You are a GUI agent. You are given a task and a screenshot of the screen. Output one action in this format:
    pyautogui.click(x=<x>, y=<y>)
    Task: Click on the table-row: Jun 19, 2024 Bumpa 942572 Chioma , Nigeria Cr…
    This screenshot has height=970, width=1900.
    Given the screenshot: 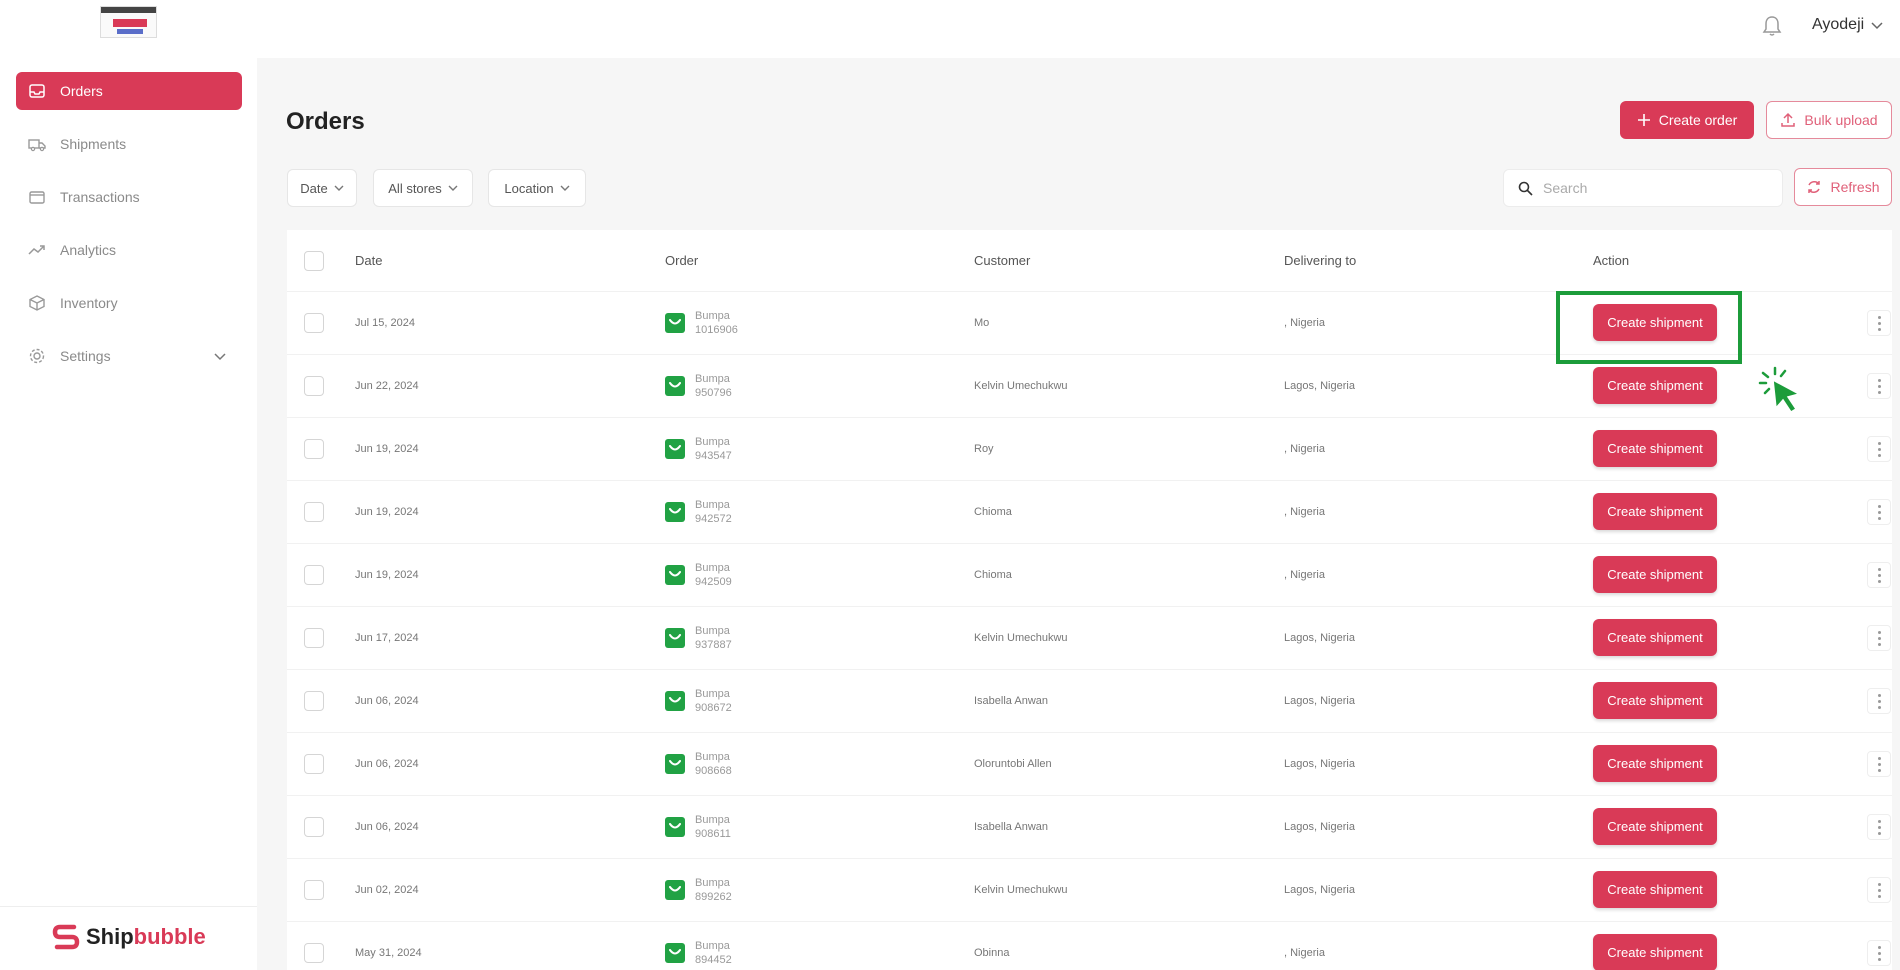 What is the action you would take?
    pyautogui.click(x=1089, y=512)
    